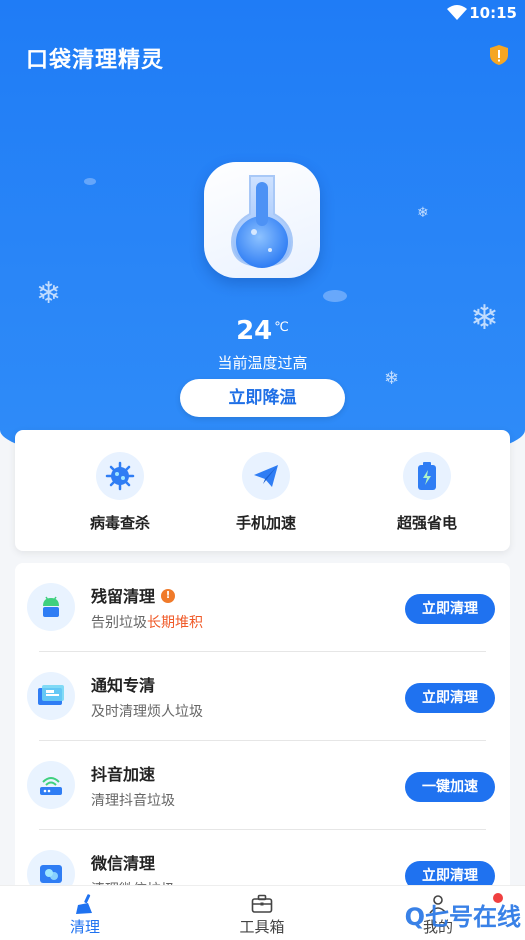  I want to click on app-title: 口袋清理精灵, so click(95, 60).